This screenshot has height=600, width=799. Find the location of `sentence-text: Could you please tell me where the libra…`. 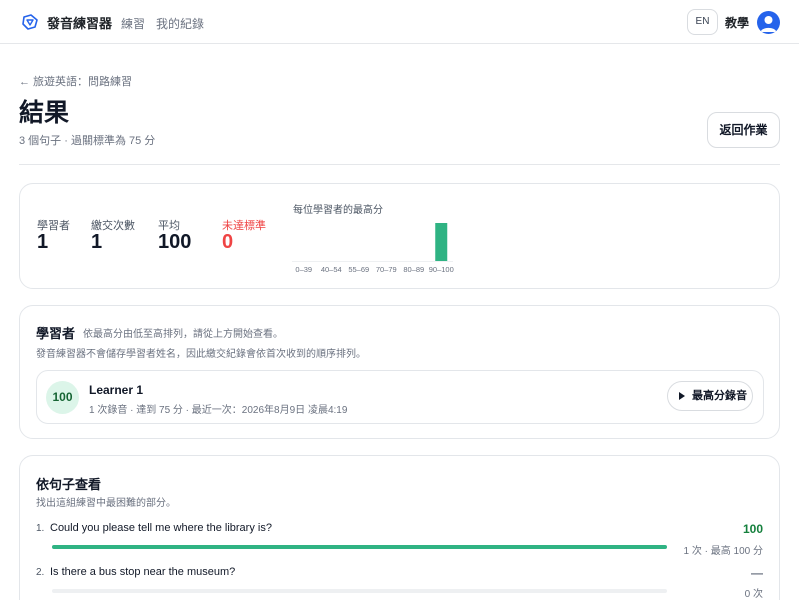

sentence-text: Could you please tell me where the libra… is located at coordinates (161, 528).